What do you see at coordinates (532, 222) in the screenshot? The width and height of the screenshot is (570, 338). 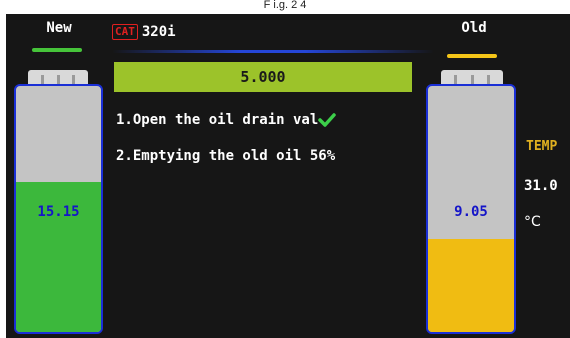 I see `temperature-unit: °C` at bounding box center [532, 222].